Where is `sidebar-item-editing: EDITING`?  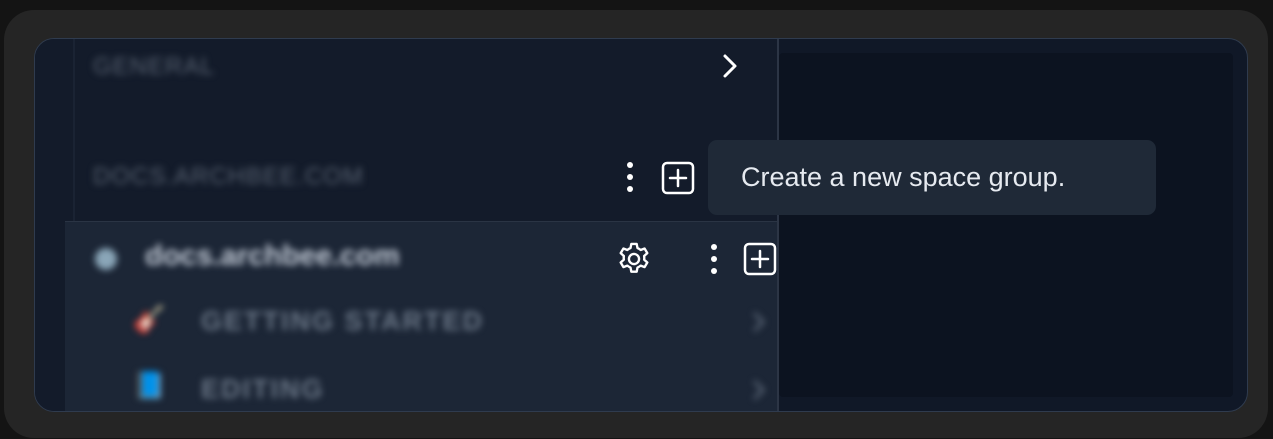
sidebar-item-editing: EDITING is located at coordinates (263, 389).